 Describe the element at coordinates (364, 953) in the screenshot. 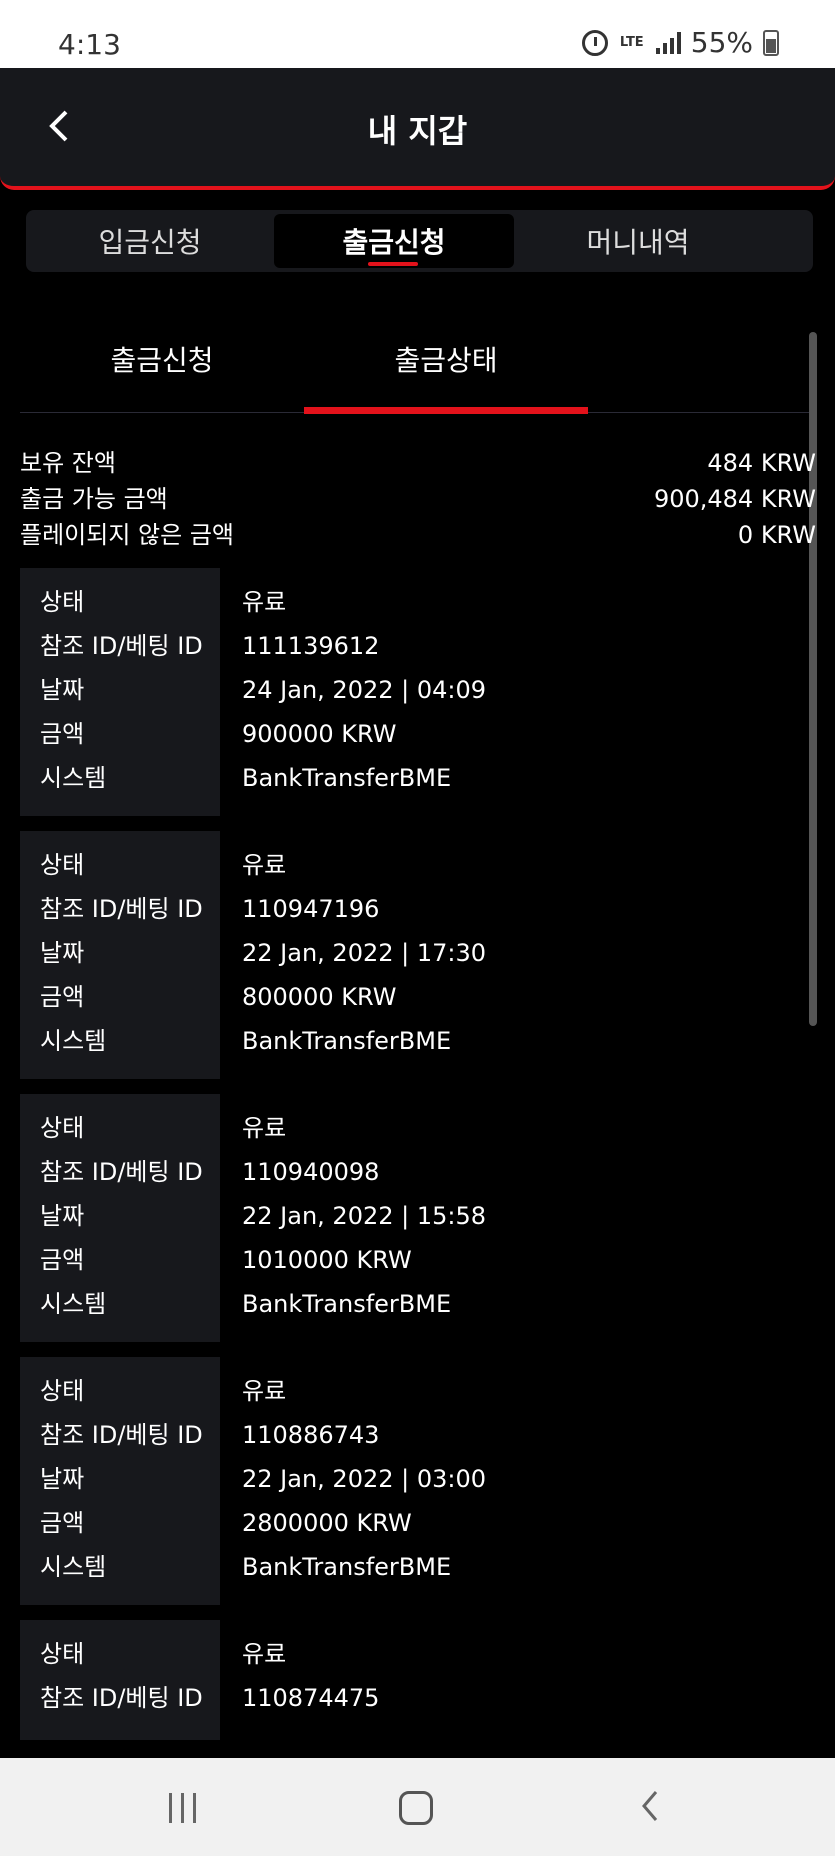

I see `value-date: 22 Jan, 2022 | 17:30` at that location.